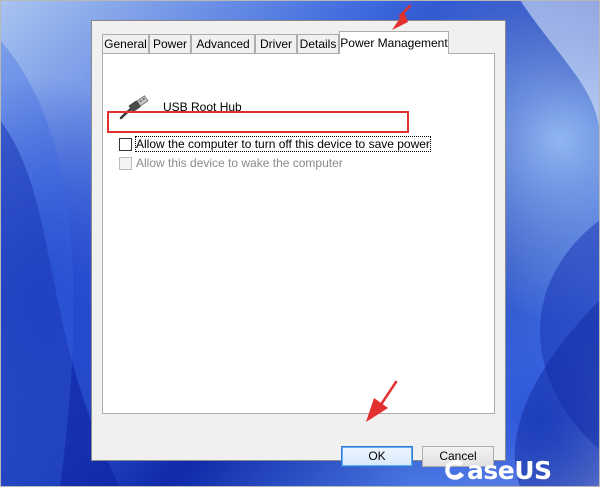 The height and width of the screenshot is (487, 600). I want to click on allow-wake-label: Allow this device to wake the computer, so click(239, 163).